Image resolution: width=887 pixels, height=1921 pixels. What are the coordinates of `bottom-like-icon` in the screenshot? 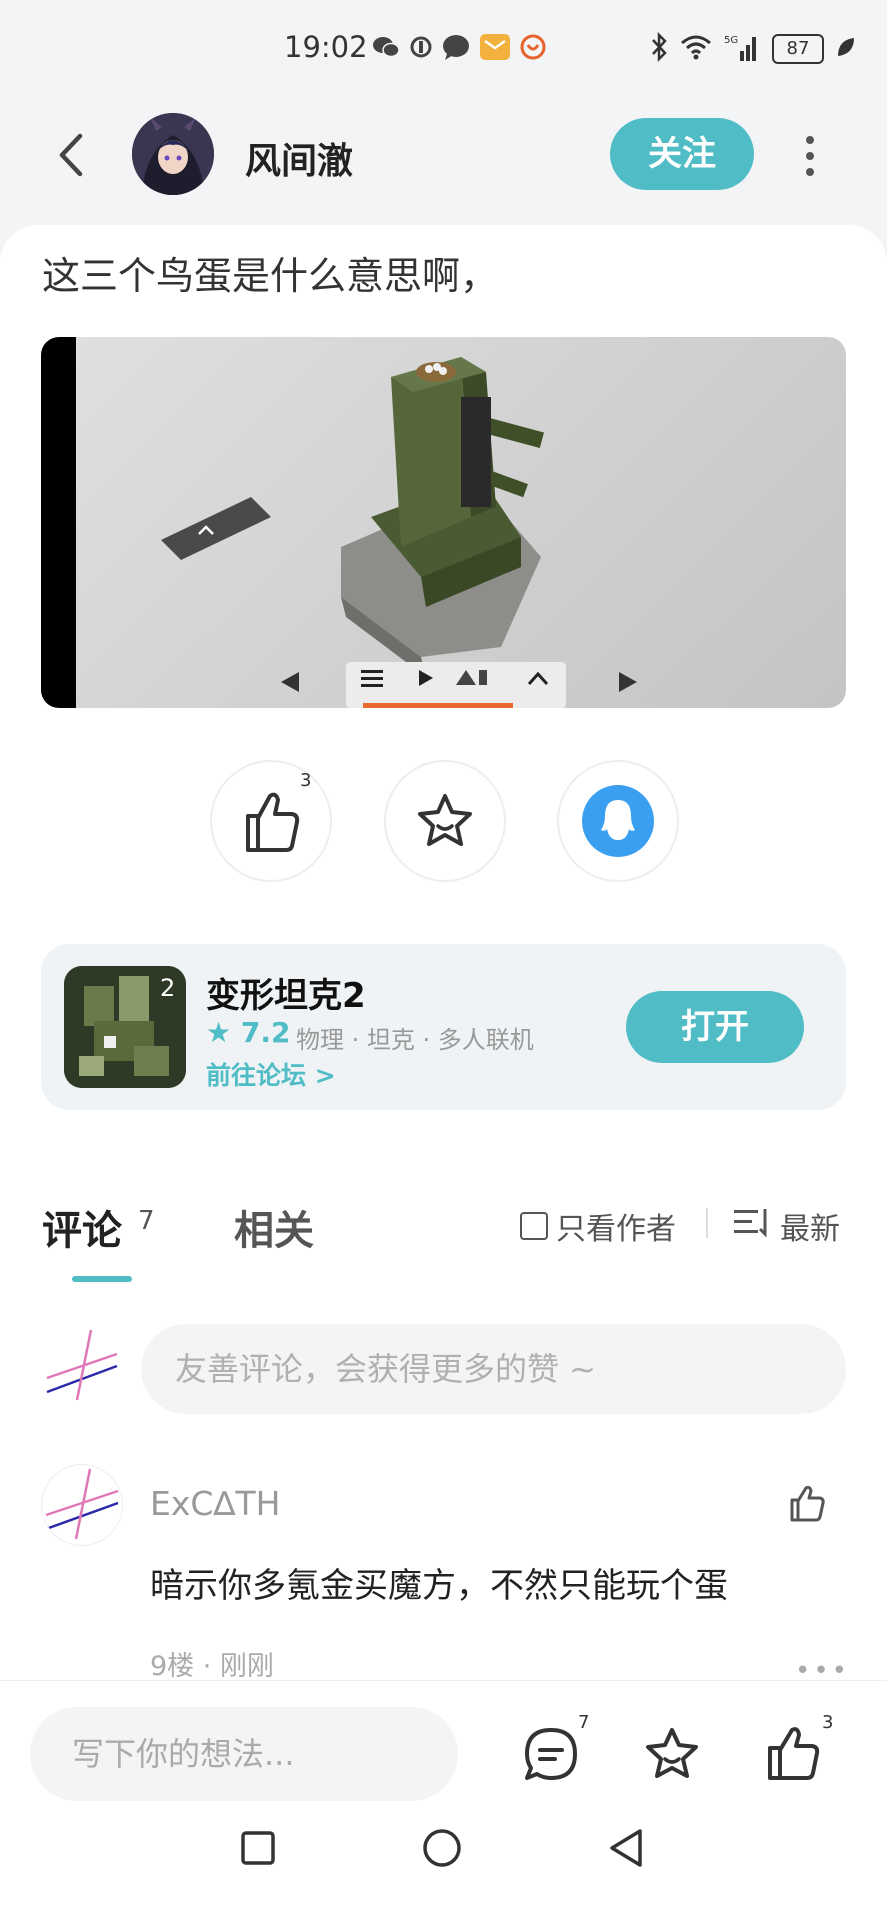 It's located at (794, 1754).